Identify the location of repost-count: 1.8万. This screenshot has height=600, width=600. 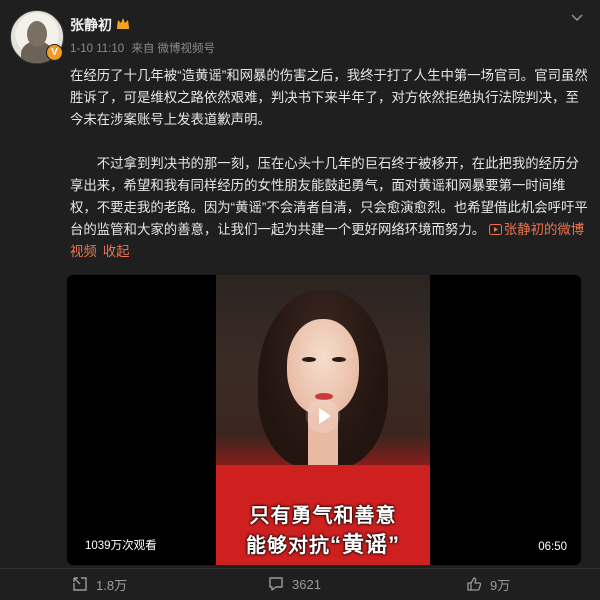
(112, 585).